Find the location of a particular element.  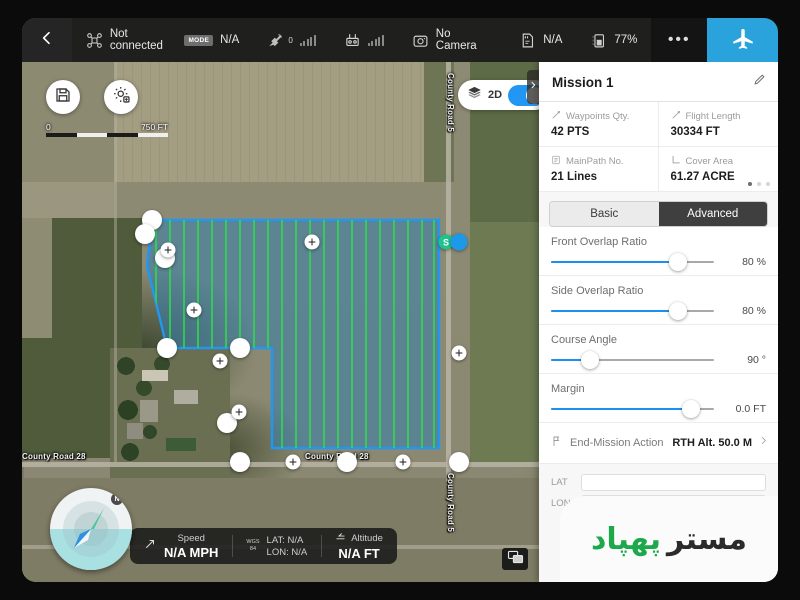

battery-status: 77% is located at coordinates (613, 40).